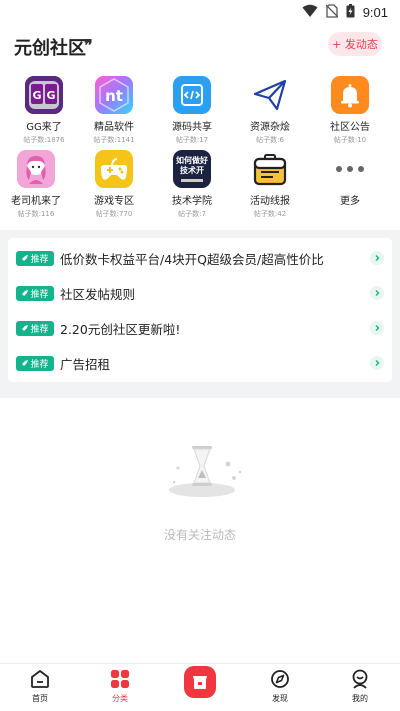 Image resolution: width=400 pixels, height=711 pixels. What do you see at coordinates (375, 12) in the screenshot?
I see `status-time: 9:01` at bounding box center [375, 12].